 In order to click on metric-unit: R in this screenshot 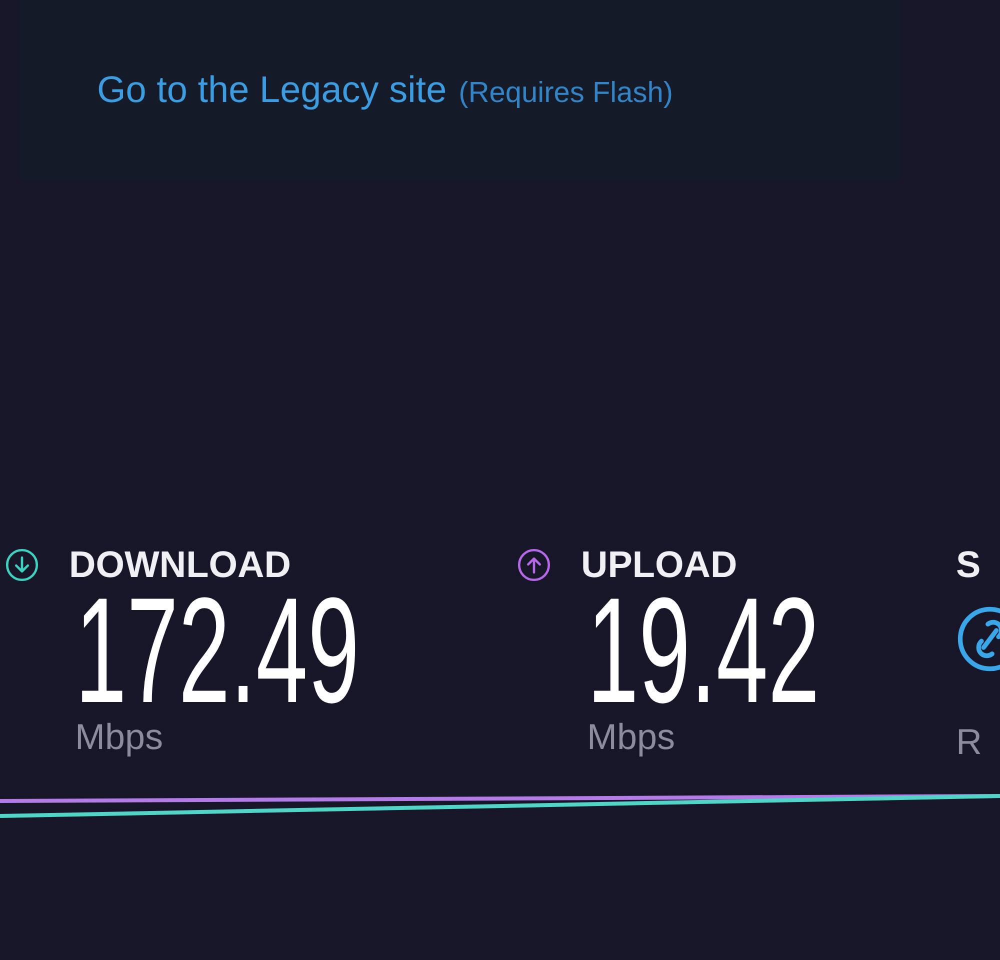, I will do `click(969, 742)`.